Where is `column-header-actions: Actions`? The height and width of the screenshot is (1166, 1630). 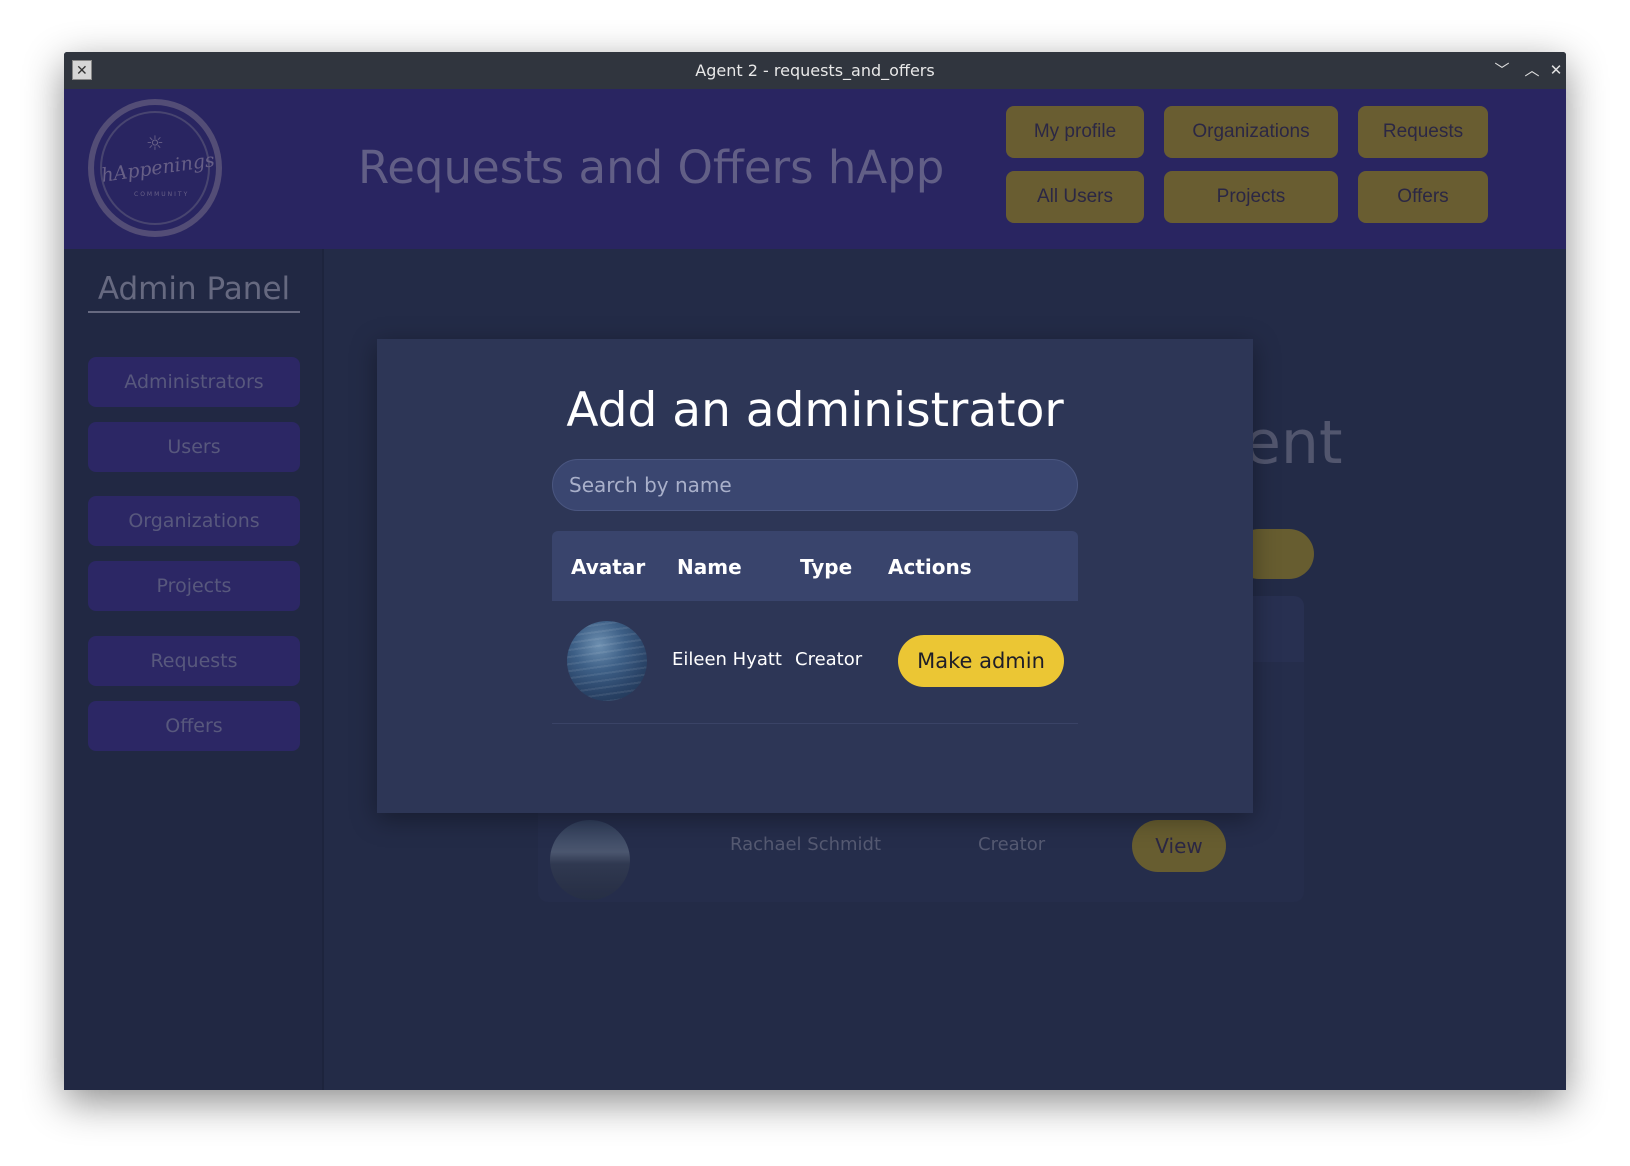
column-header-actions: Actions is located at coordinates (930, 567).